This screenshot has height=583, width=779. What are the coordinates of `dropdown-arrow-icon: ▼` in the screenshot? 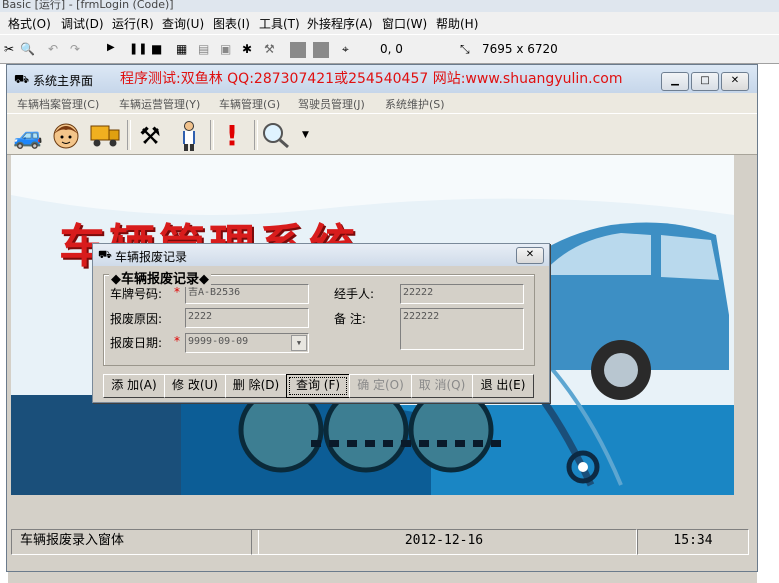 It's located at (305, 135).